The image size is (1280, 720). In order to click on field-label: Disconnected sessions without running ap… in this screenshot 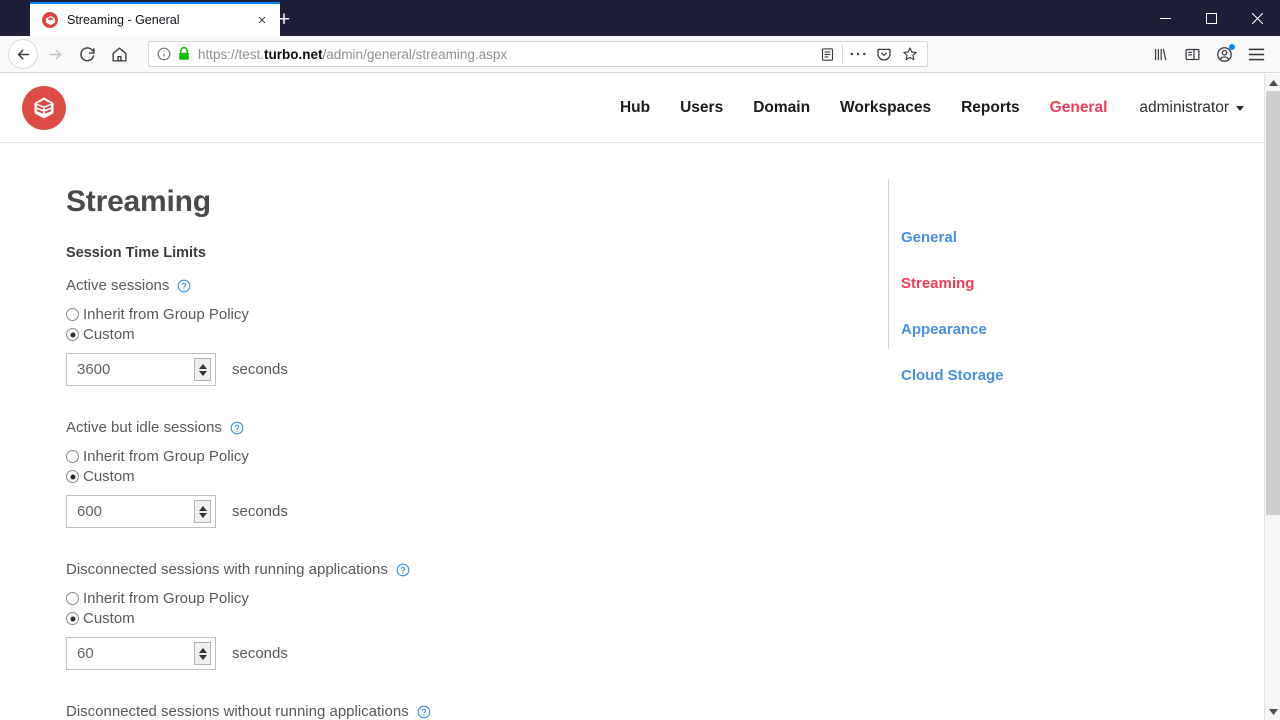, I will do `click(473, 711)`.